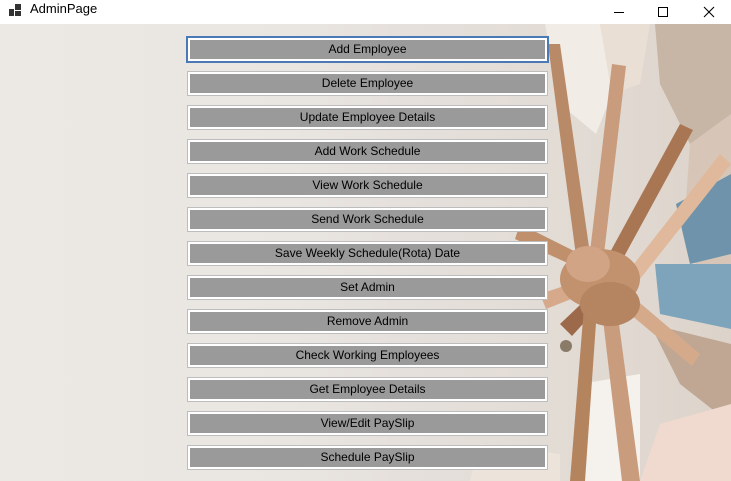  I want to click on update-employee-details-button: Update Employee Details, so click(367, 117).